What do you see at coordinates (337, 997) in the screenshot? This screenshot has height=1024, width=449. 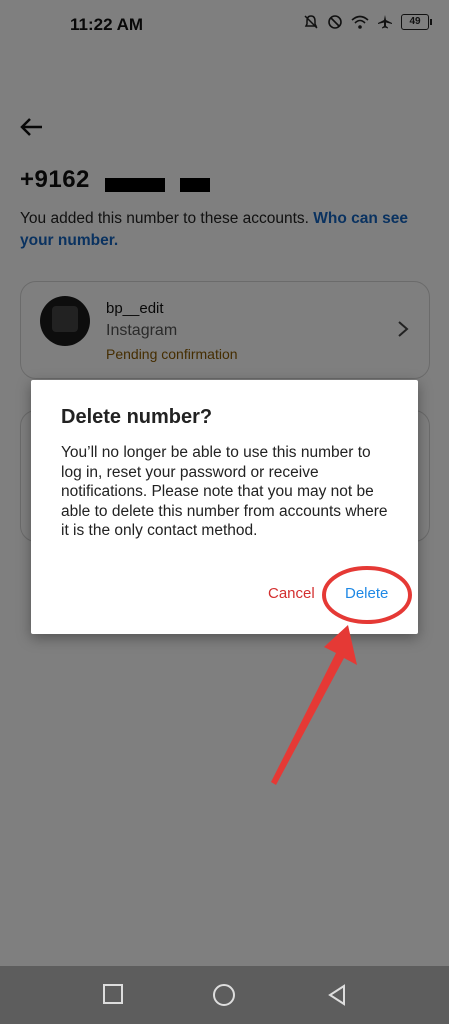 I see `back-triangle-icon` at bounding box center [337, 997].